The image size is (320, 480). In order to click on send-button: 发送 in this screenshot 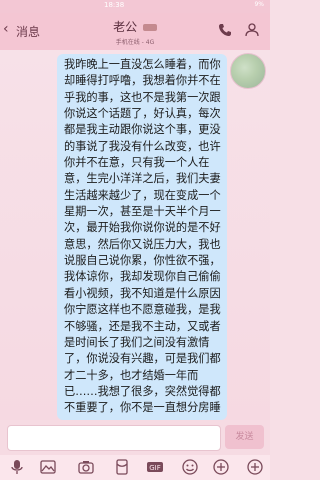, I will do `click(244, 437)`.